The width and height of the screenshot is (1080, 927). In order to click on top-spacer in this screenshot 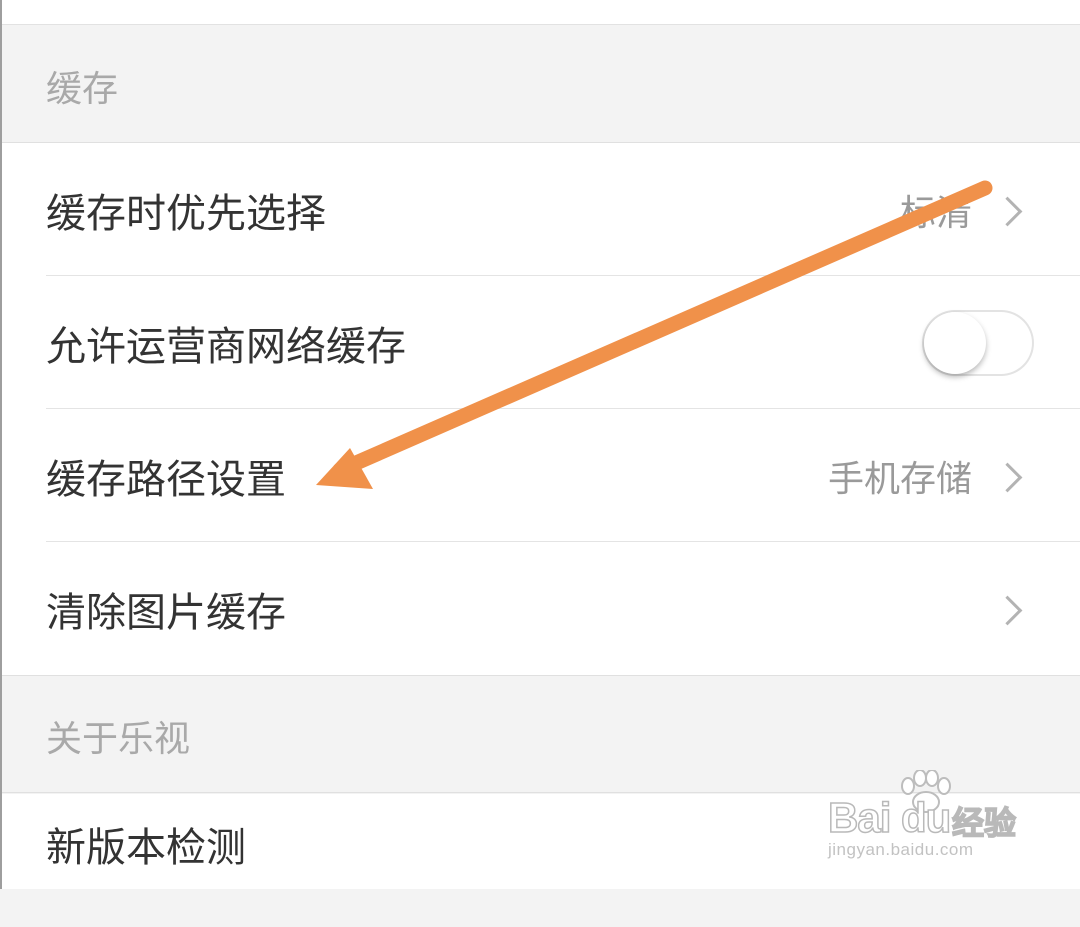, I will do `click(540, 12)`.